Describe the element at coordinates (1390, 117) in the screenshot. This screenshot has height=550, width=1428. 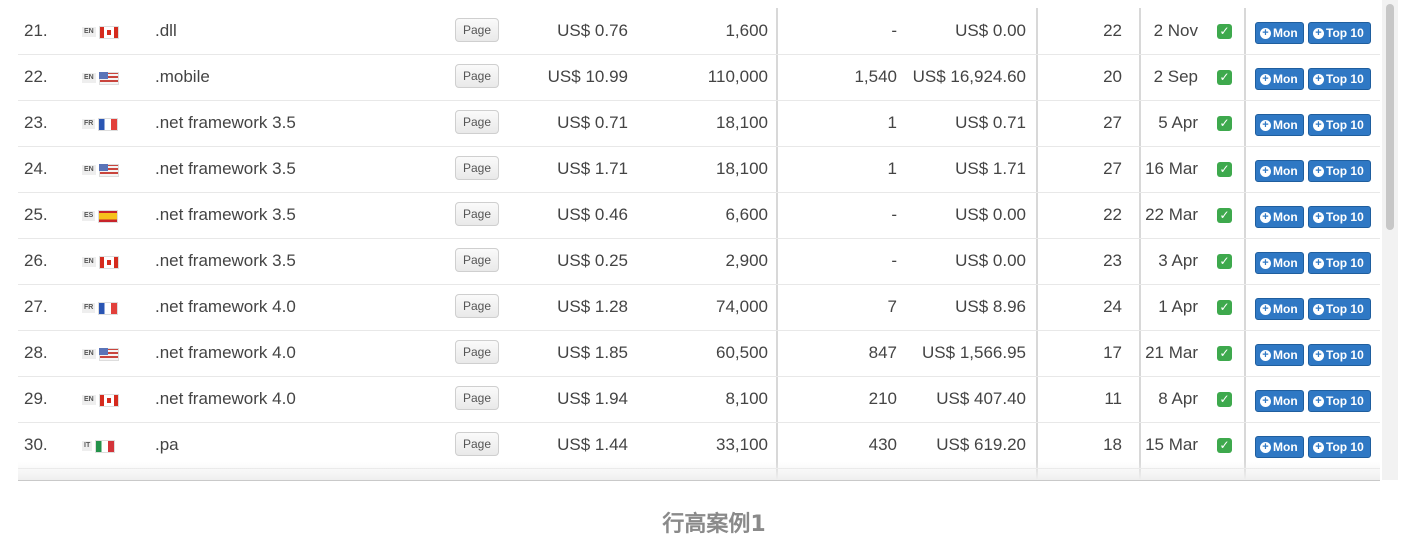
I see `scrollbar-thumb` at that location.